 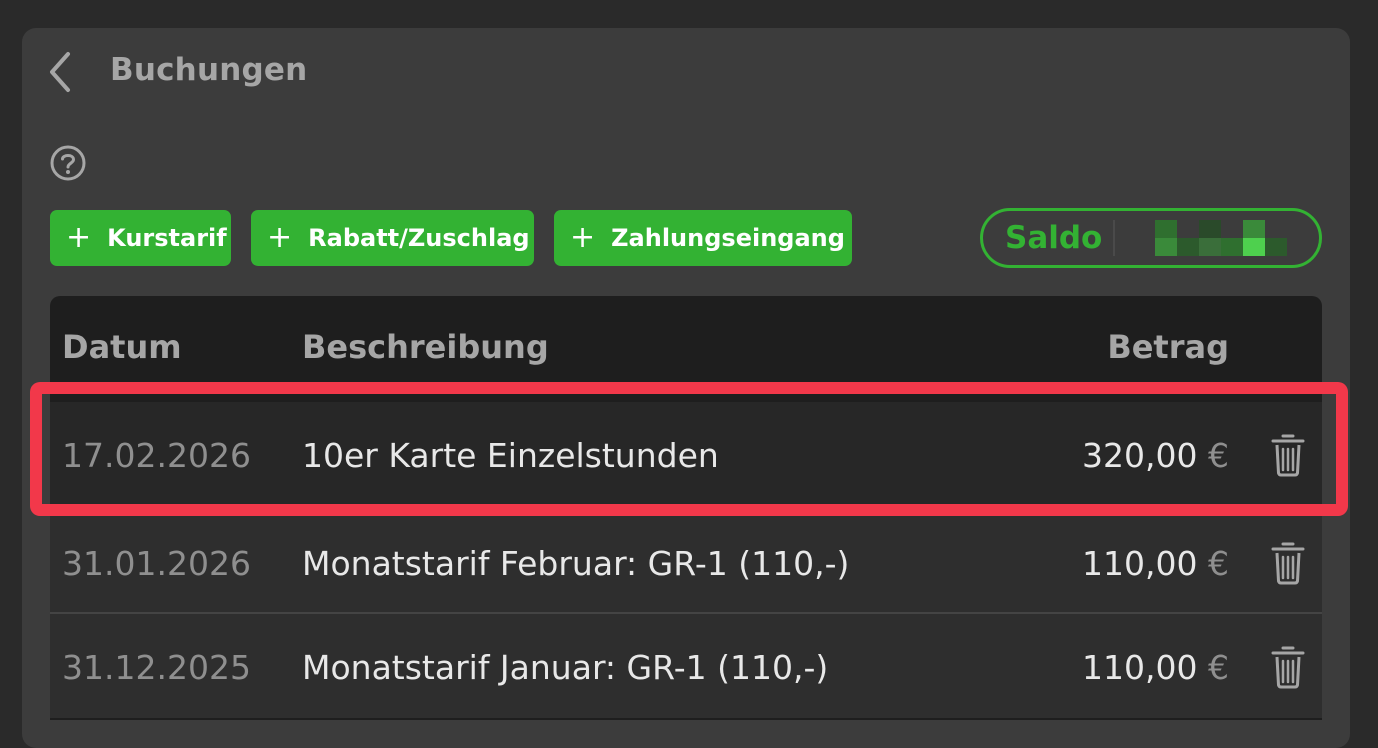 What do you see at coordinates (156, 563) in the screenshot?
I see `row-date: 31.01.2026` at bounding box center [156, 563].